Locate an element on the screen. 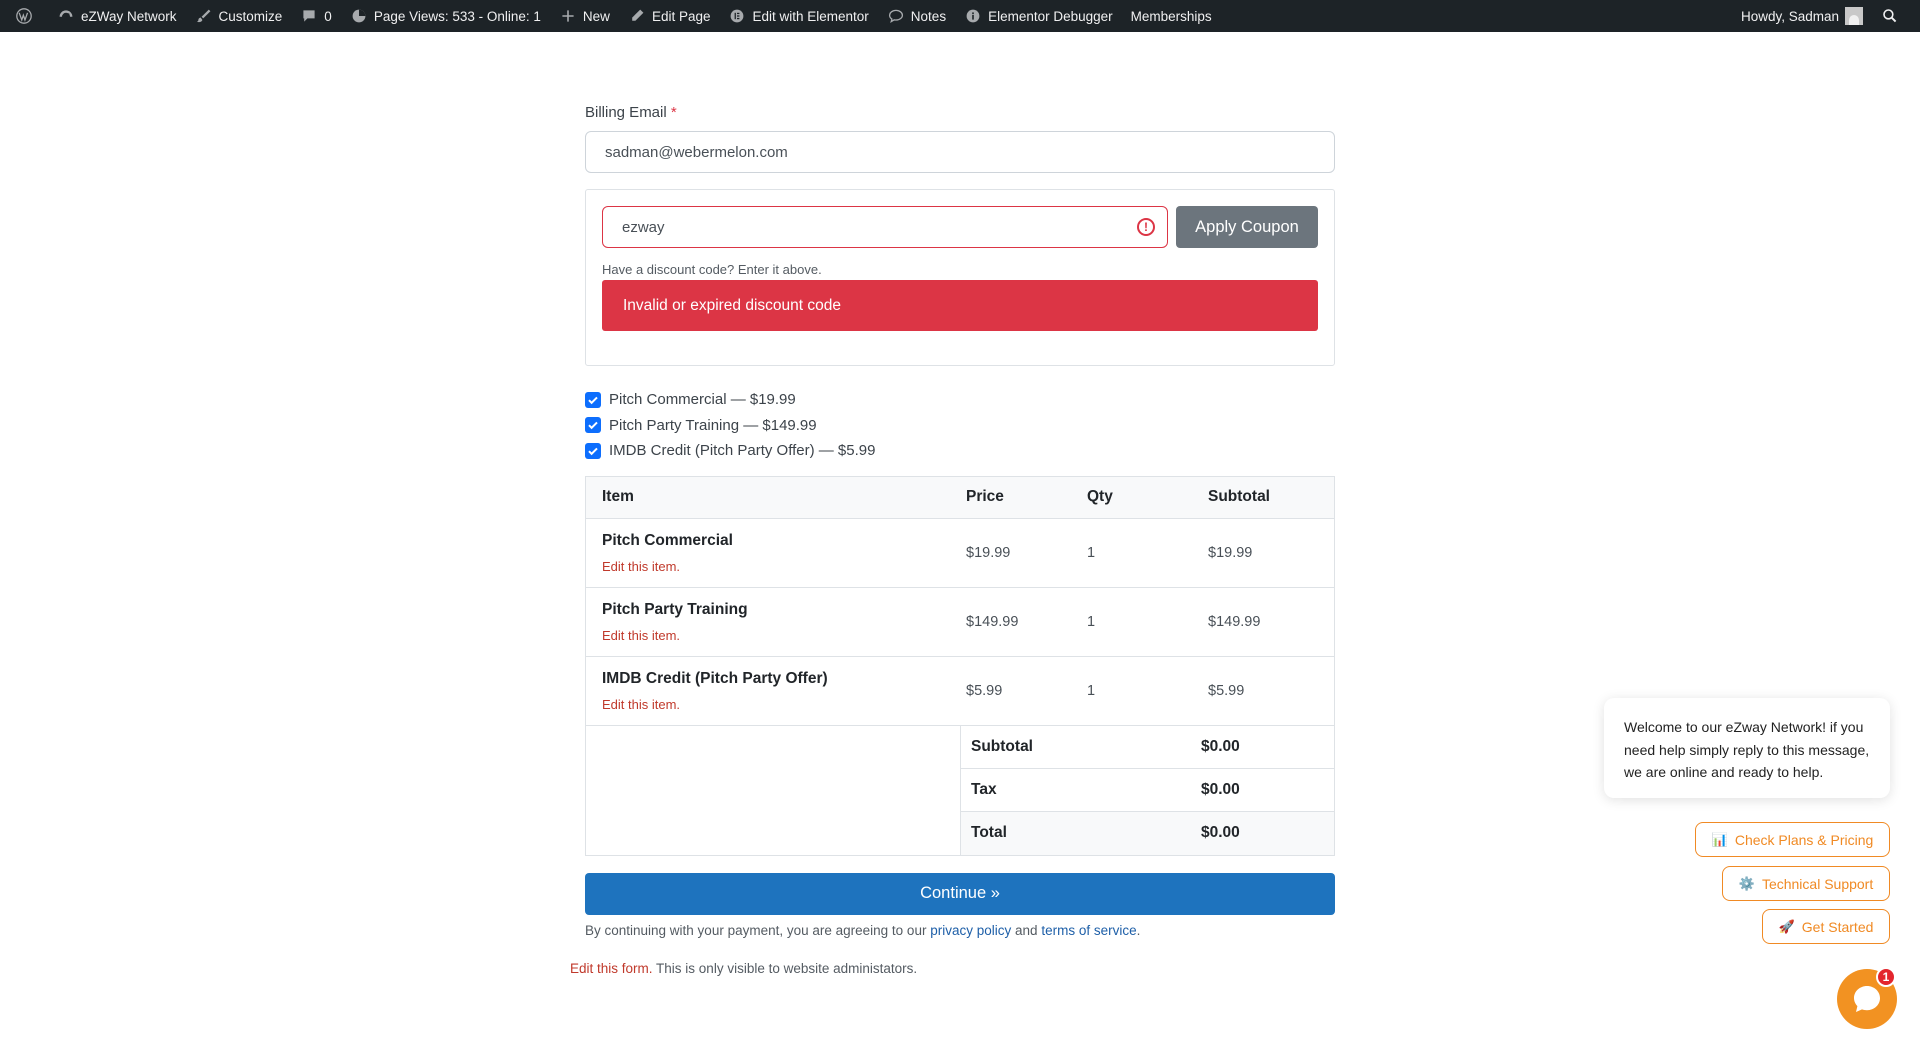 Image resolution: width=1920 pixels, height=1048 pixels. notes-link: Notes is located at coordinates (916, 16).